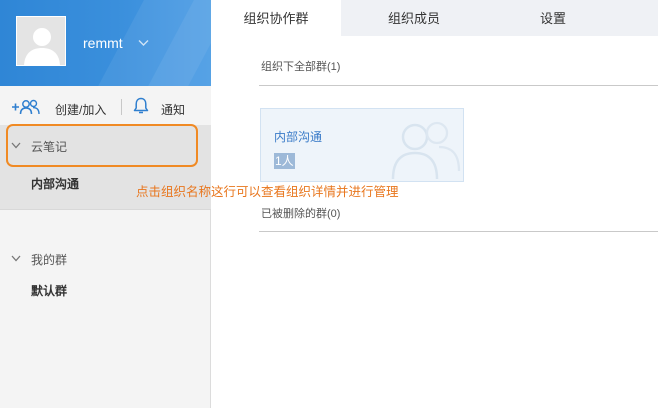 This screenshot has height=408, width=658. What do you see at coordinates (426, 150) in the screenshot?
I see `group-people-icon` at bounding box center [426, 150].